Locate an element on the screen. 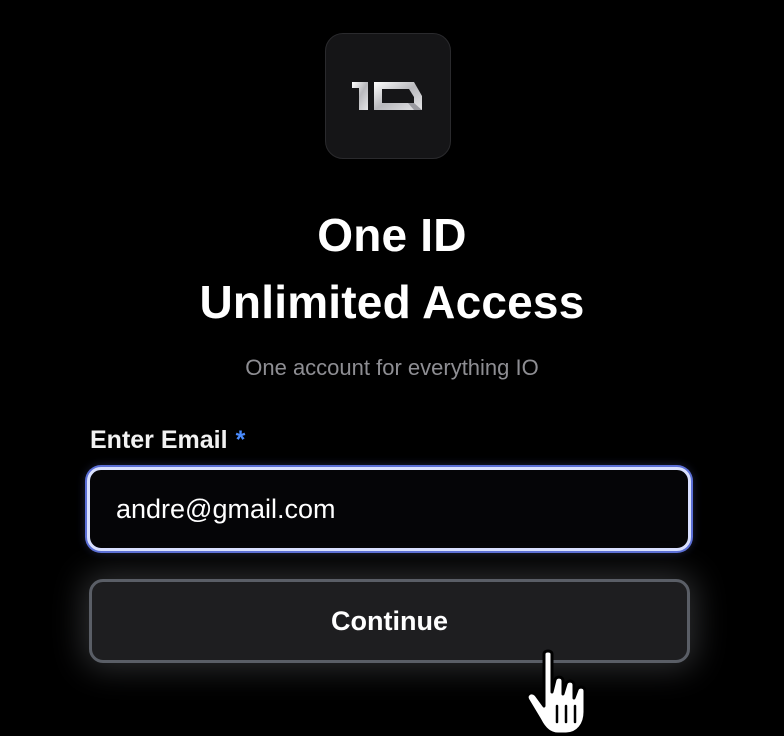 Image resolution: width=784 pixels, height=736 pixels. headline-line-1: One ID is located at coordinates (392, 235).